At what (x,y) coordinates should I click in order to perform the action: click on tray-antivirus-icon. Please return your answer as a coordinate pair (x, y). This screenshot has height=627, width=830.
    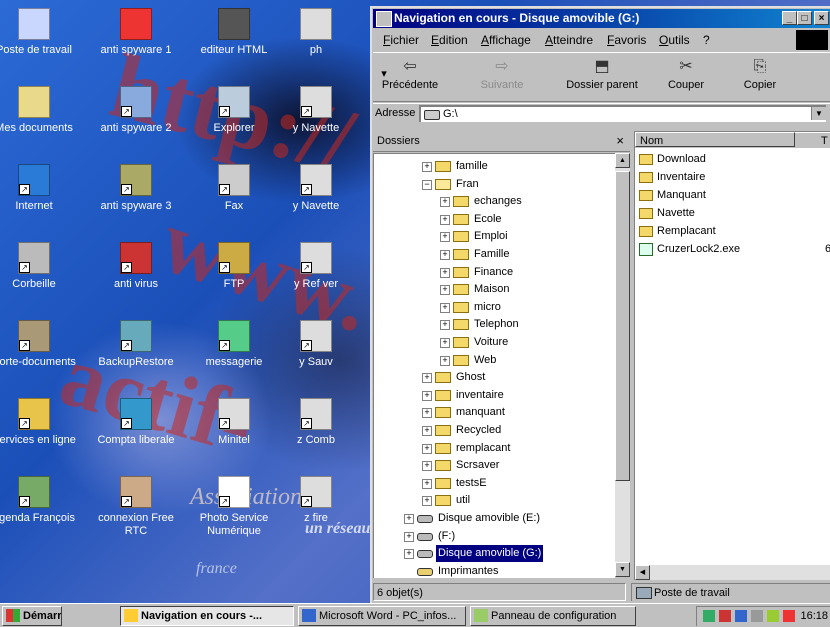
    Looking at the image, I should click on (773, 616).